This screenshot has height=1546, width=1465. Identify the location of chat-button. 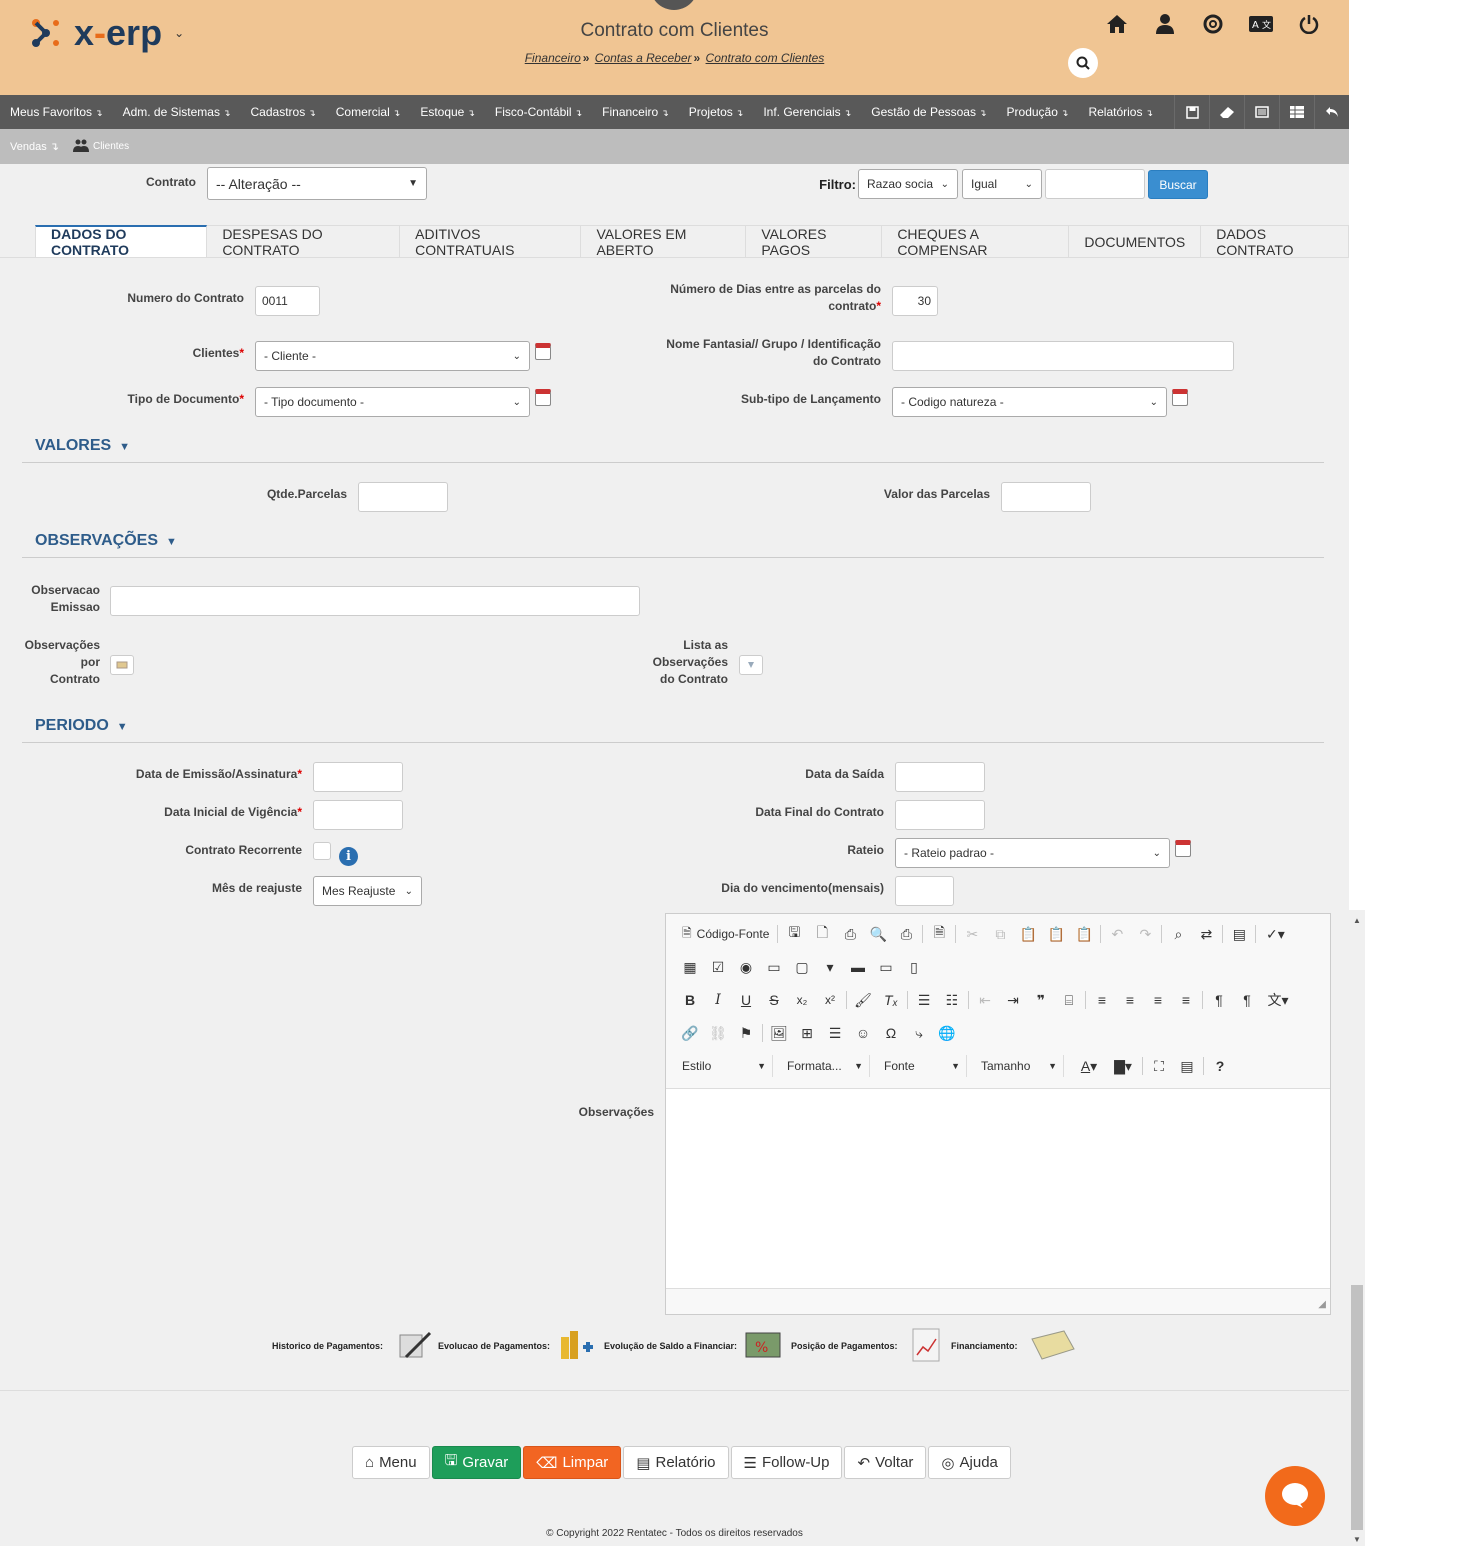
(1295, 1496).